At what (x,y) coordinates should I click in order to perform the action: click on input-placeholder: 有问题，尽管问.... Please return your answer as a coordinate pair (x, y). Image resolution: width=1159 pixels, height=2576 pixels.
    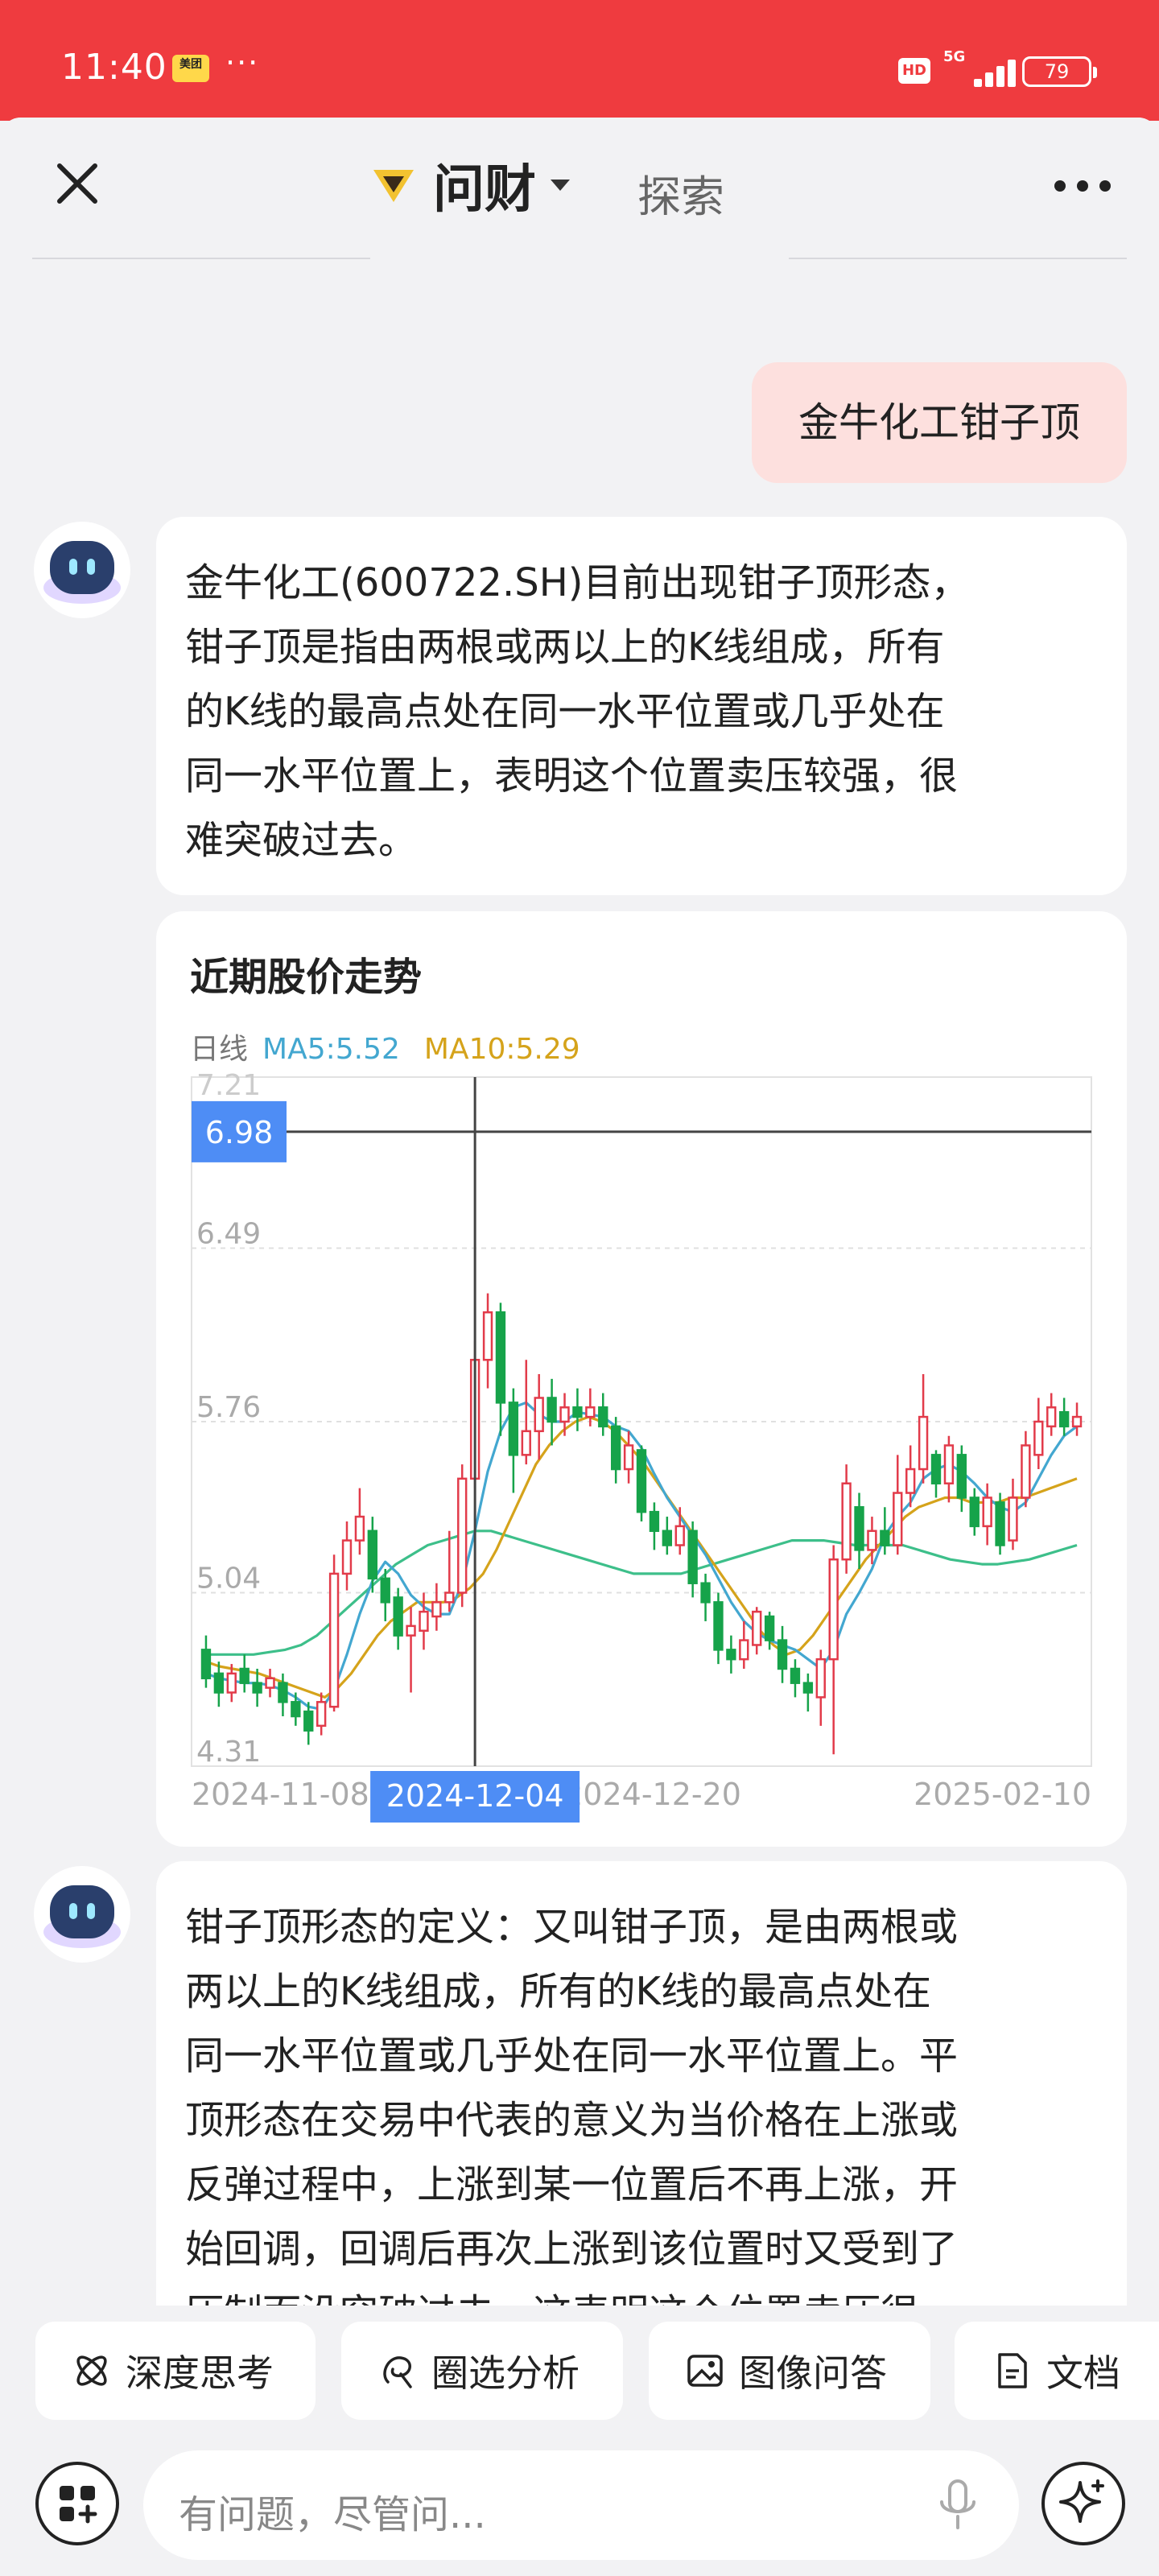
    Looking at the image, I should click on (332, 2514).